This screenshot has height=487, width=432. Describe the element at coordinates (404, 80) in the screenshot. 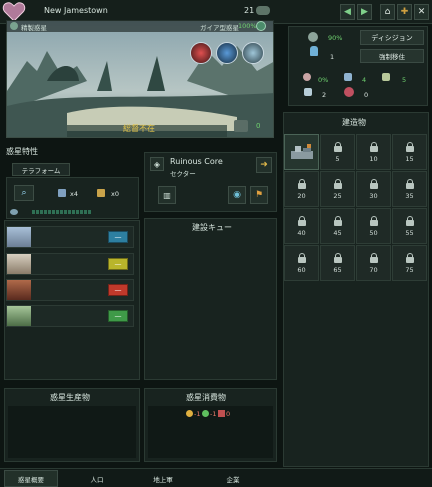

I see `stat-jobs: 5` at that location.